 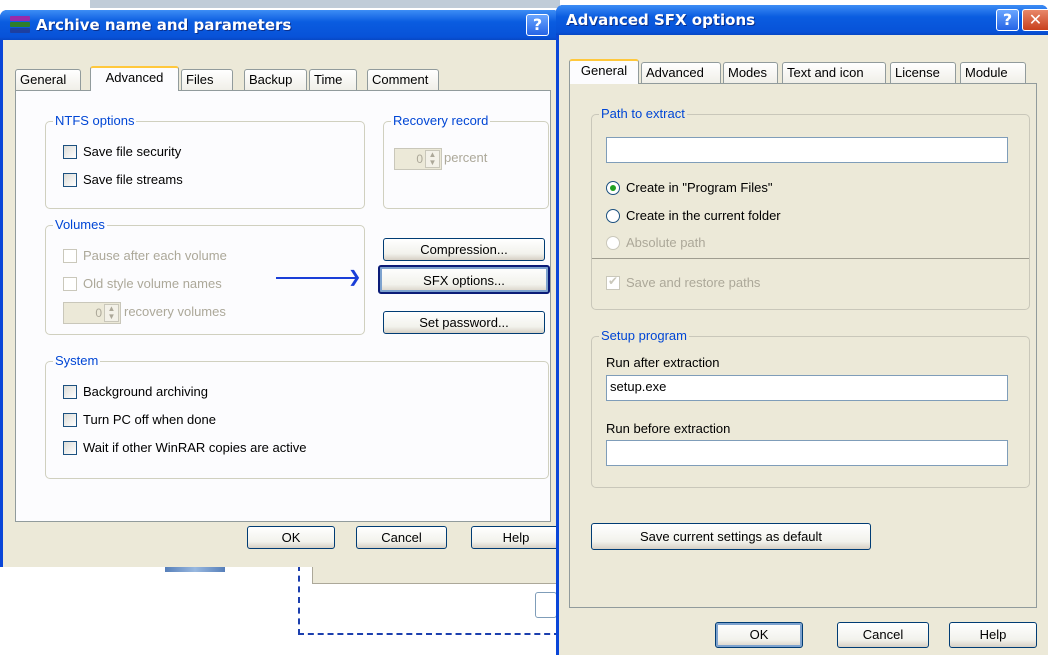 What do you see at coordinates (807, 388) in the screenshot?
I see `run-after-input: setup.exe` at bounding box center [807, 388].